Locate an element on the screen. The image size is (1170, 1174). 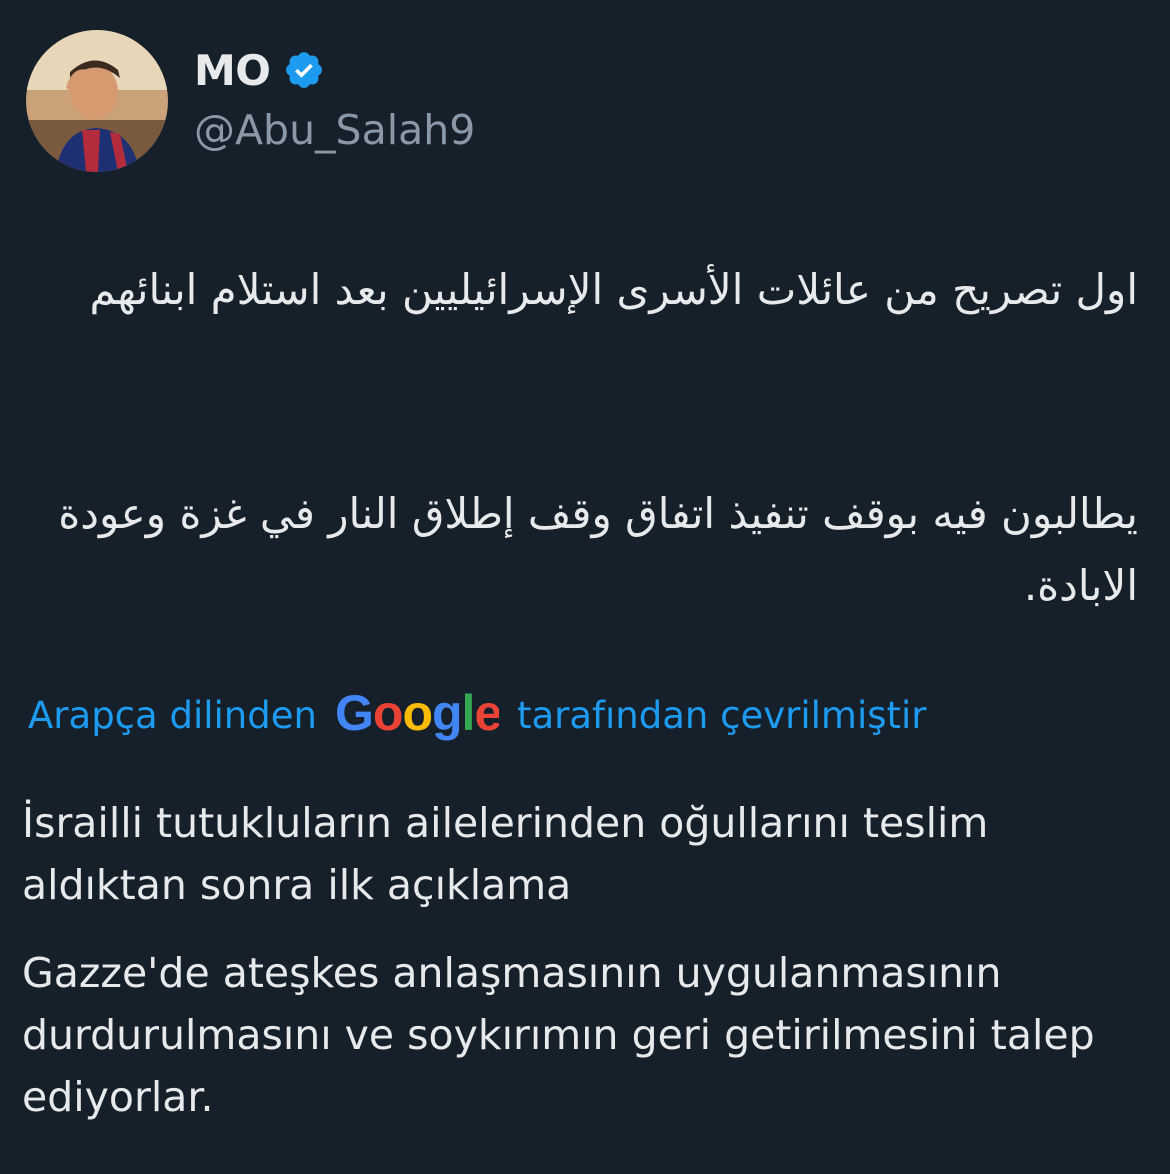
user-avatar-photo is located at coordinates (97, 101).